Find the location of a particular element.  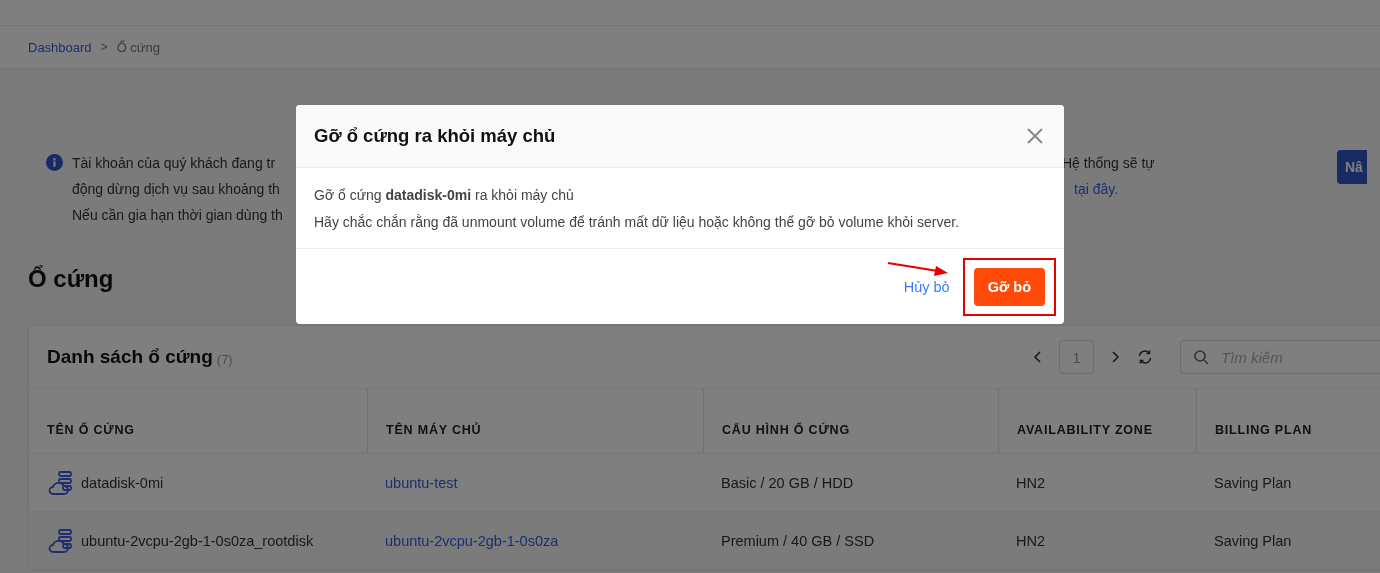

close-icon is located at coordinates (1035, 136).